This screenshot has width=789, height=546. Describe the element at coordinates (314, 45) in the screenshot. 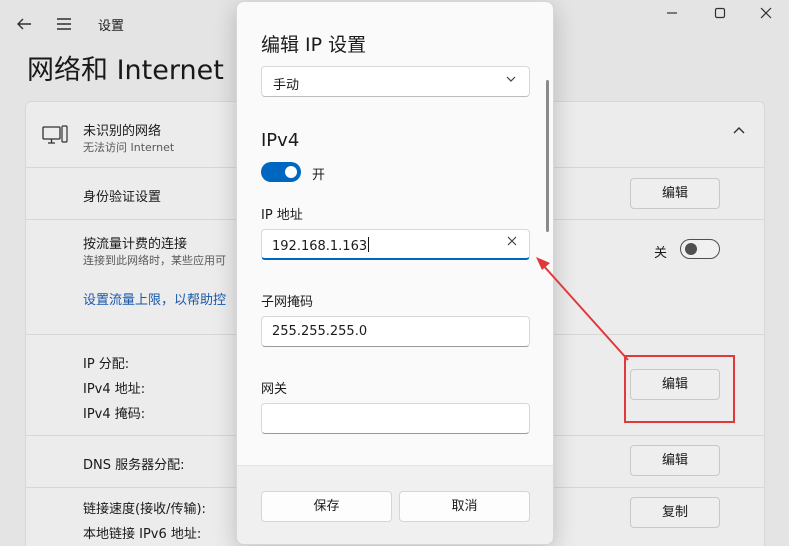

I see `dialog-title: 编辑 IP 设置` at that location.